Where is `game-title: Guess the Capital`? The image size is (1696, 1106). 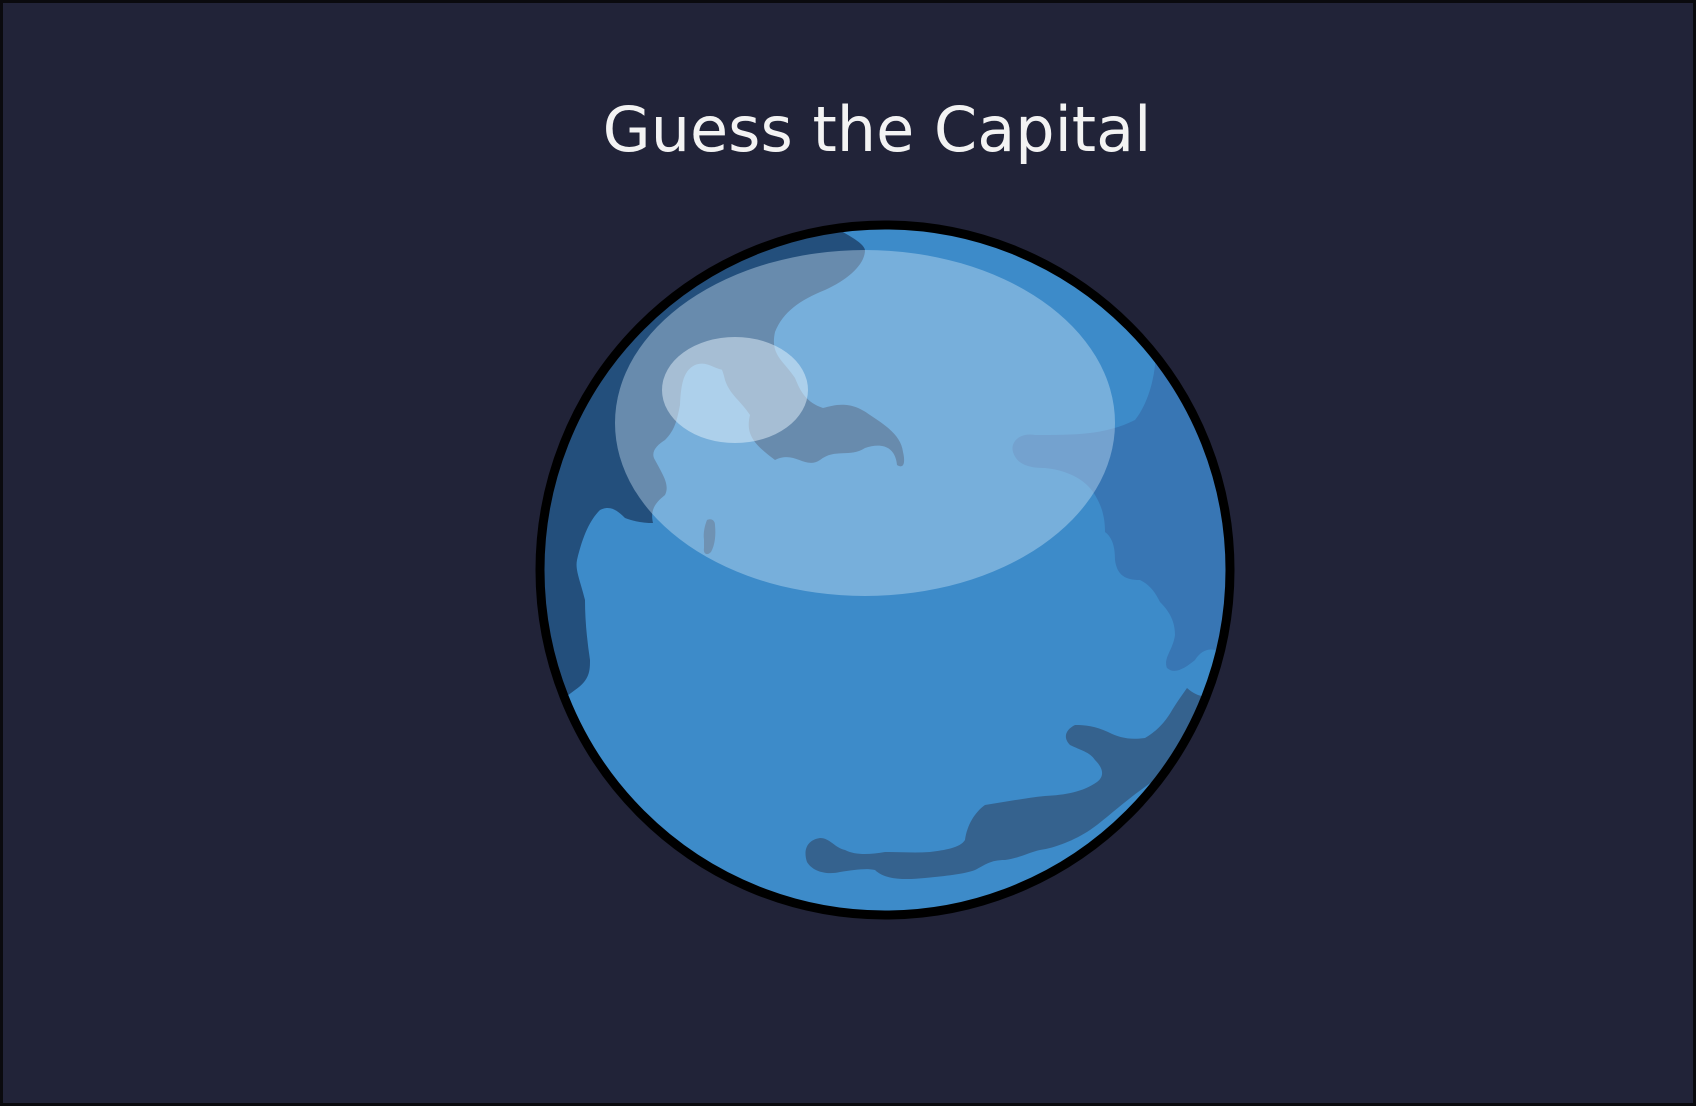
game-title: Guess the Capital is located at coordinates (877, 129).